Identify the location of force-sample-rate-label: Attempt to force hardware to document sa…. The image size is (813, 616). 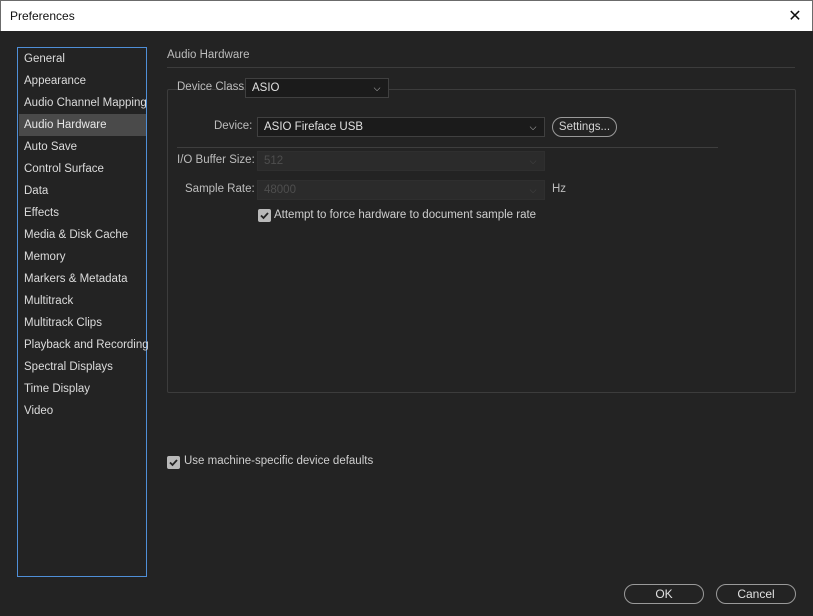
(405, 215).